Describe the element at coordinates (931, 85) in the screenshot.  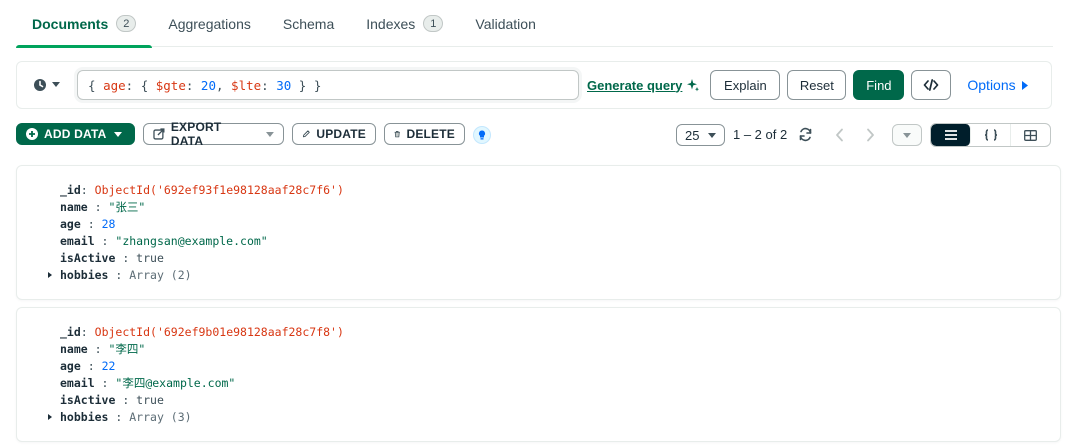
I see `export-code-button` at that location.